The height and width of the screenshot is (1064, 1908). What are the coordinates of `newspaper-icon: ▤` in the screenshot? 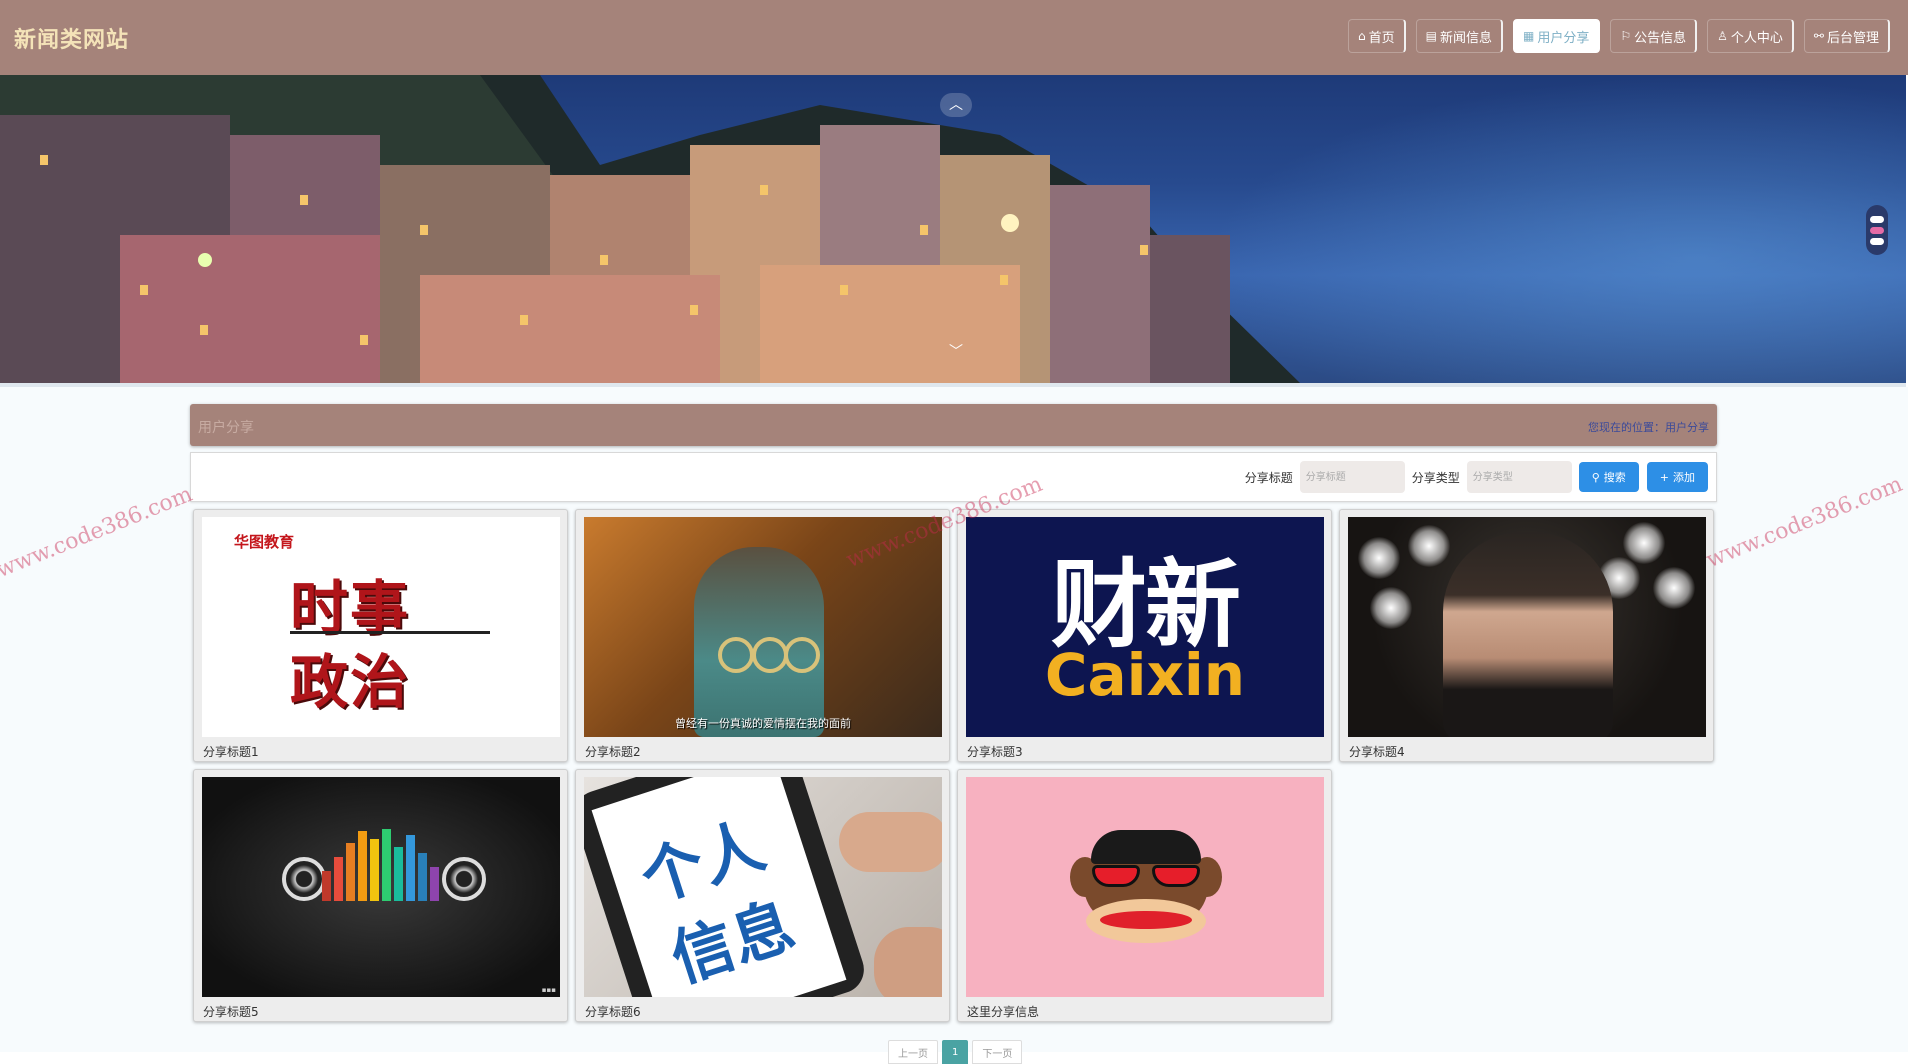 It's located at (1431, 36).